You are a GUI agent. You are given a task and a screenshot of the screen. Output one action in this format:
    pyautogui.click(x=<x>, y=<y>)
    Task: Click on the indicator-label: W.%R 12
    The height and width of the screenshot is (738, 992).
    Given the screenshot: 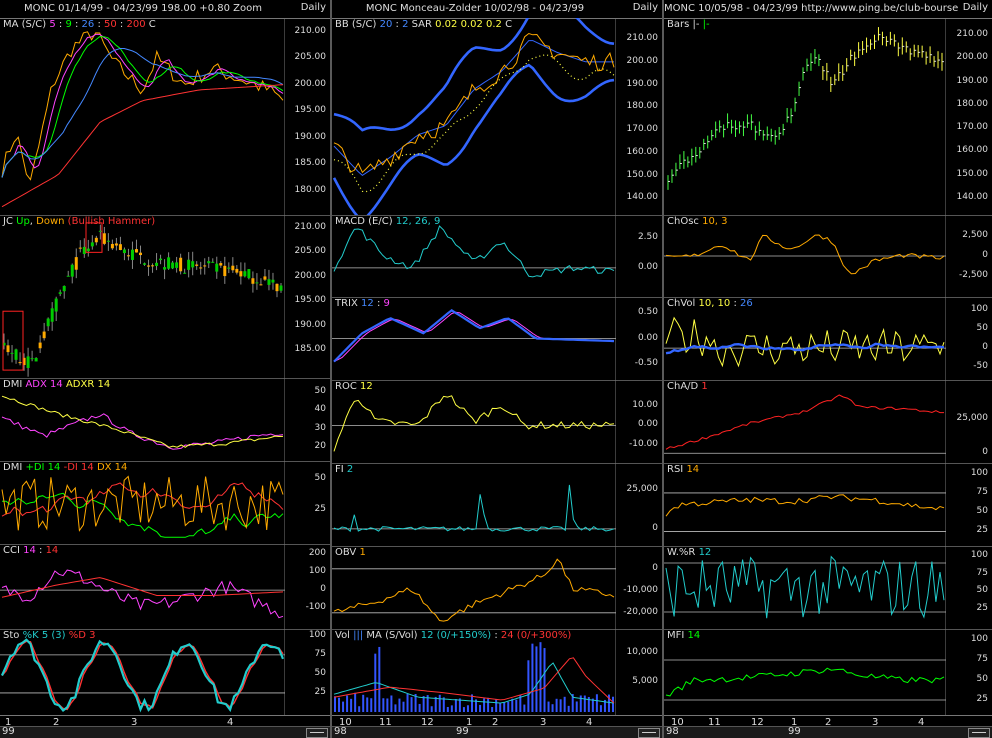 What is the action you would take?
    pyautogui.click(x=689, y=552)
    